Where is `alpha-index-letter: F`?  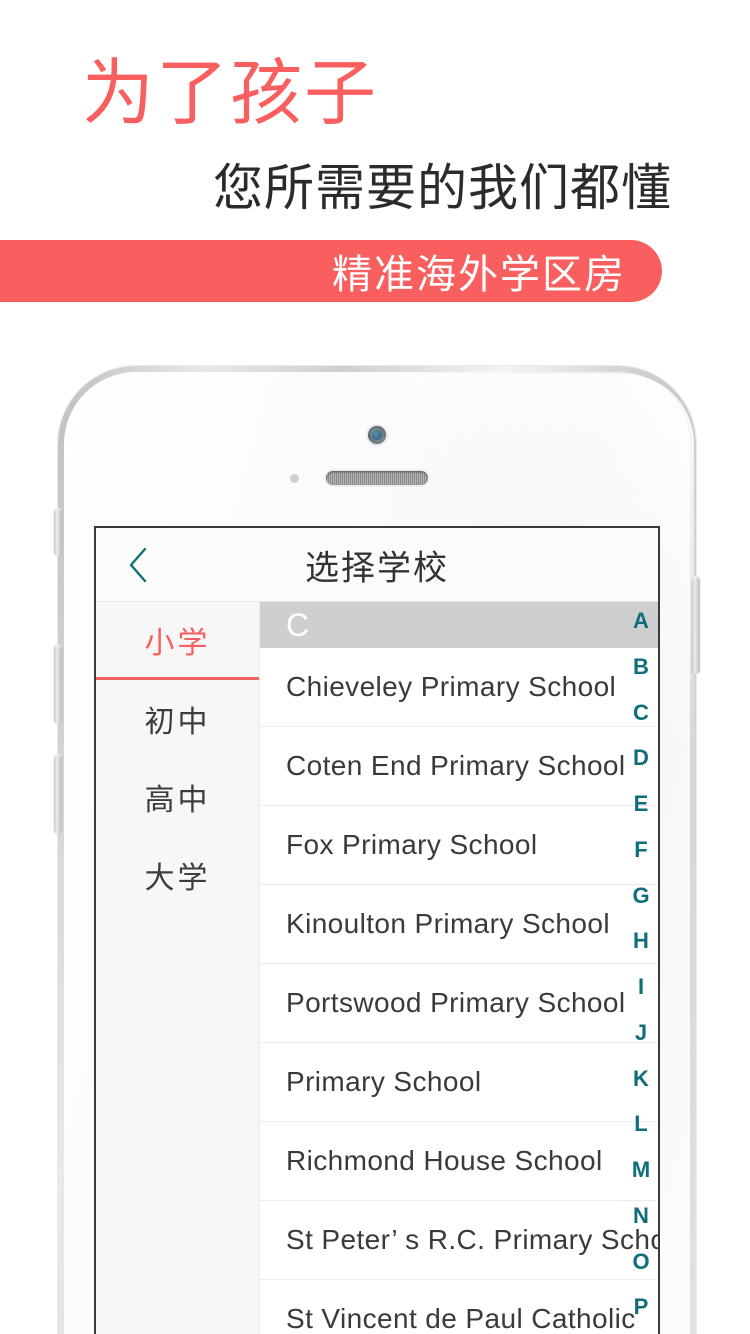 alpha-index-letter: F is located at coordinates (640, 849).